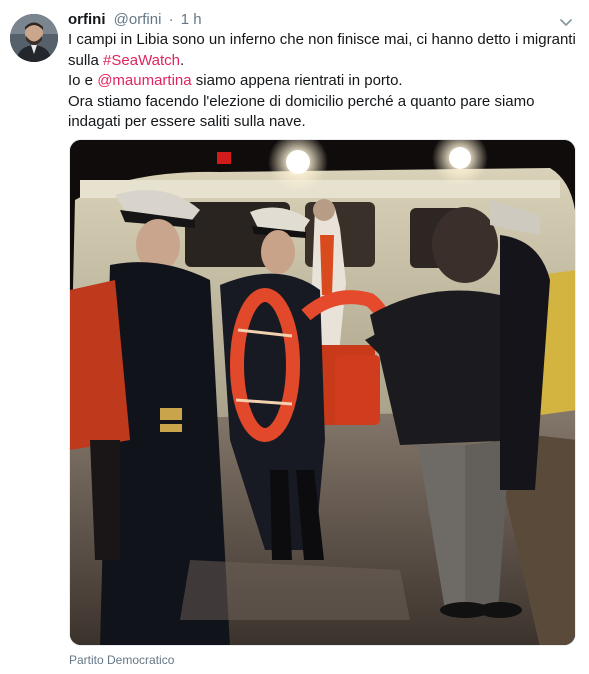 Image resolution: width=589 pixels, height=674 pixels. I want to click on chevron-down-icon, so click(566, 22).